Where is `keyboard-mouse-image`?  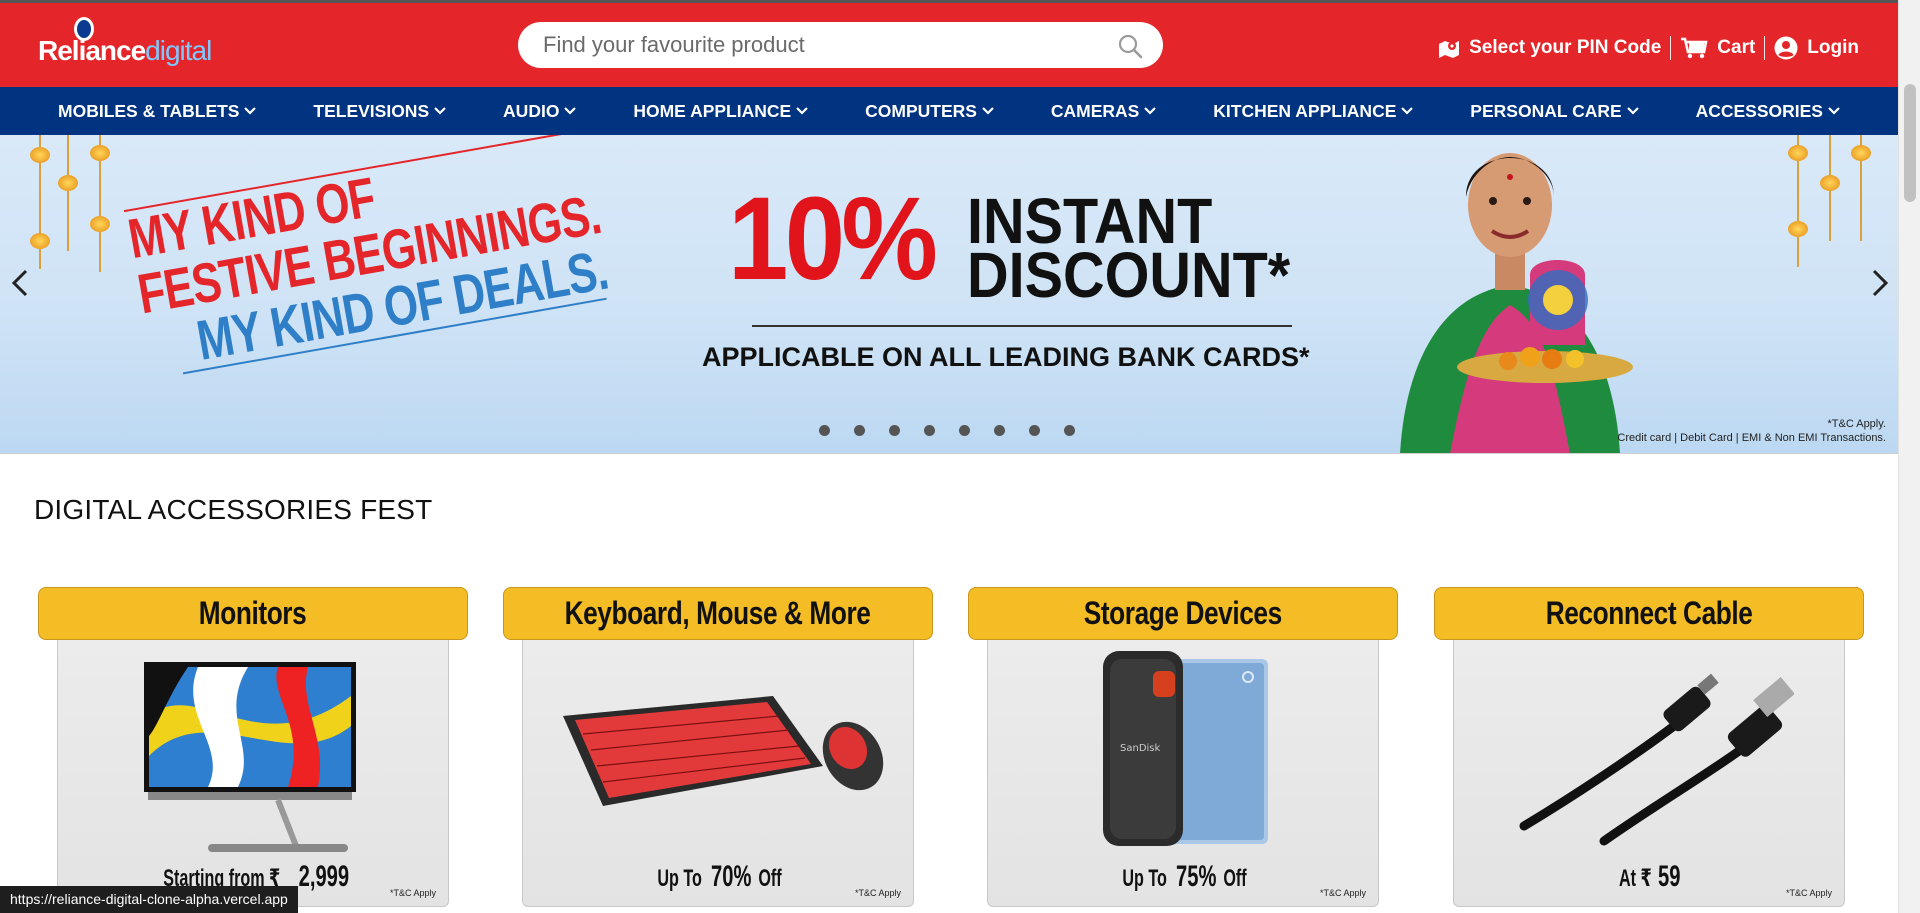
keyboard-mouse-image is located at coordinates (723, 751).